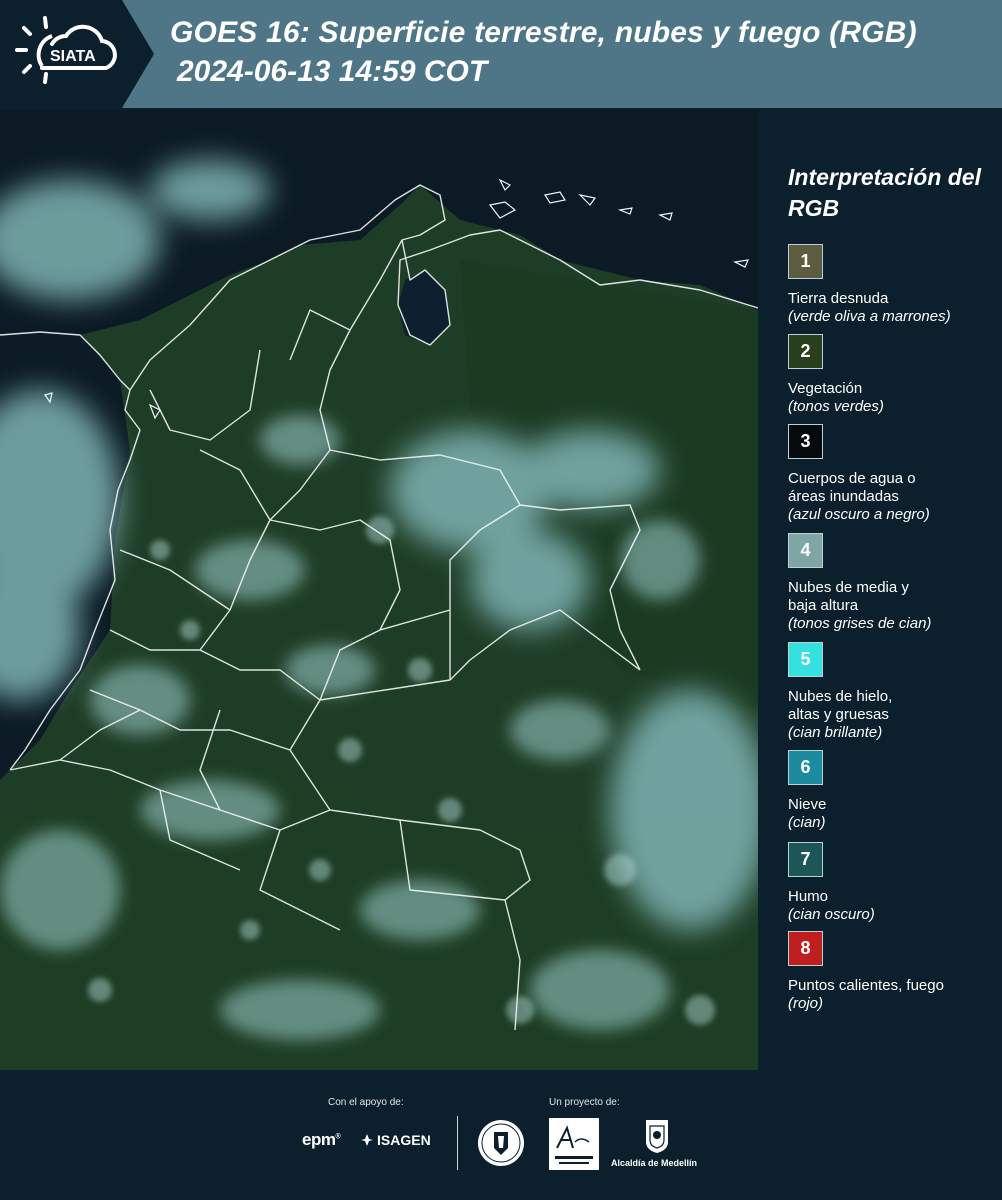 Image resolution: width=1002 pixels, height=1200 pixels. I want to click on epm-logo: epm®, so click(321, 1139).